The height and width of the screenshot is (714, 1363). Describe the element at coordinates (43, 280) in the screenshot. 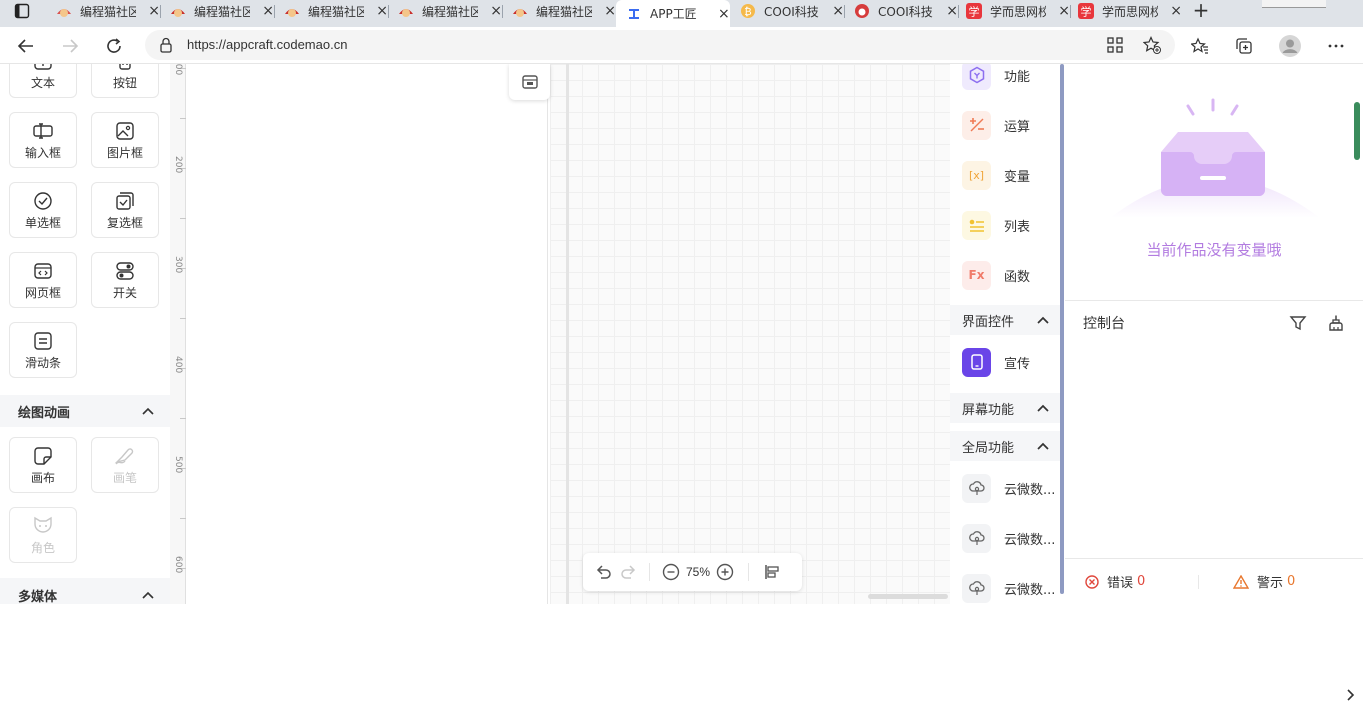

I see `component-webview: 网页框` at that location.